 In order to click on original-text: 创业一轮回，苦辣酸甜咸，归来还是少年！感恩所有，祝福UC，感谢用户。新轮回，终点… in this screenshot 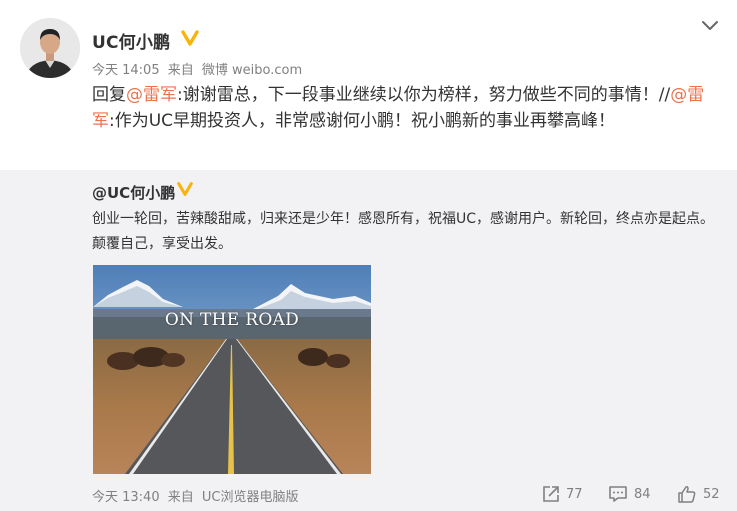, I will do `click(403, 231)`.